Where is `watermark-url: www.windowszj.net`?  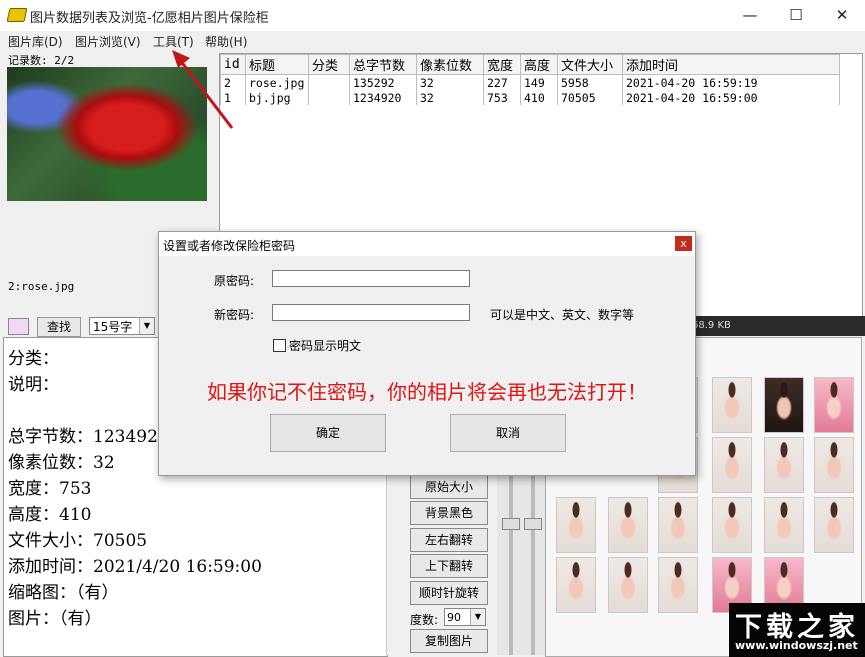 watermark-url: www.windowszj.net is located at coordinates (796, 645).